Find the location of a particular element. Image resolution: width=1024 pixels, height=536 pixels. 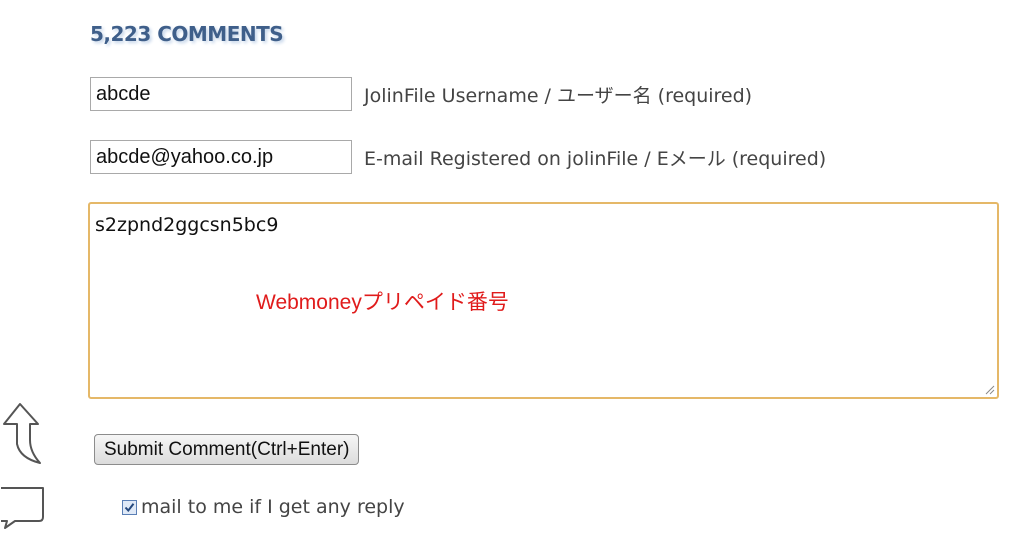

username-label: JolinFile Username / ユーザー名 (required) is located at coordinates (558, 95).